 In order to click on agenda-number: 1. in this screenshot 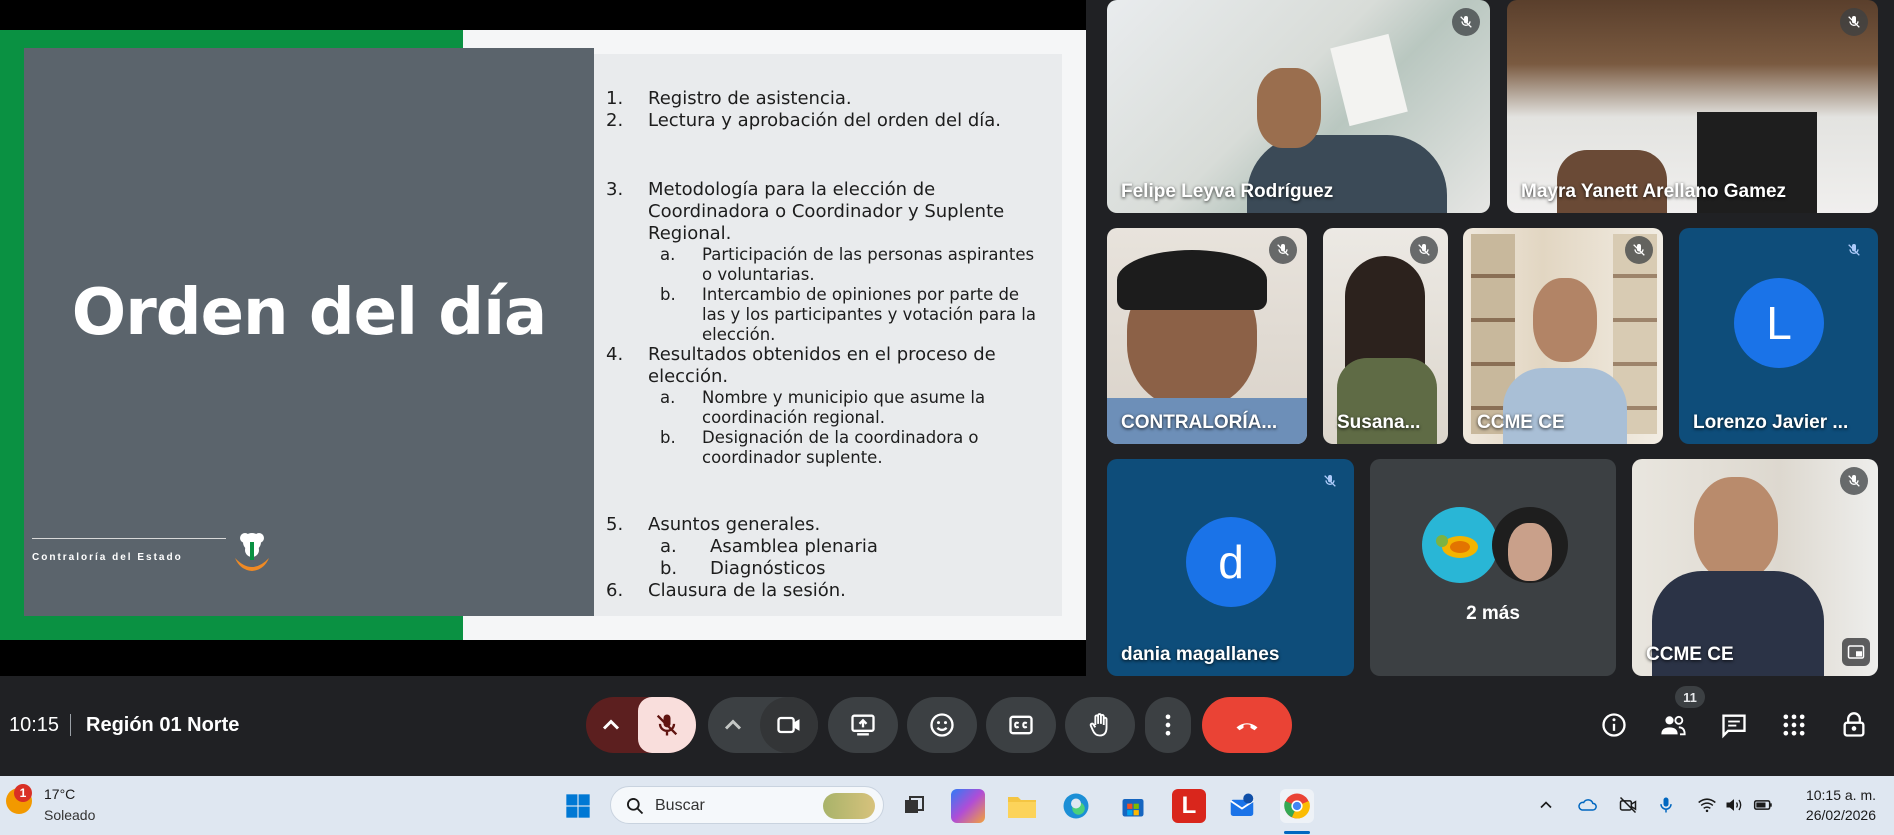, I will do `click(615, 98)`.